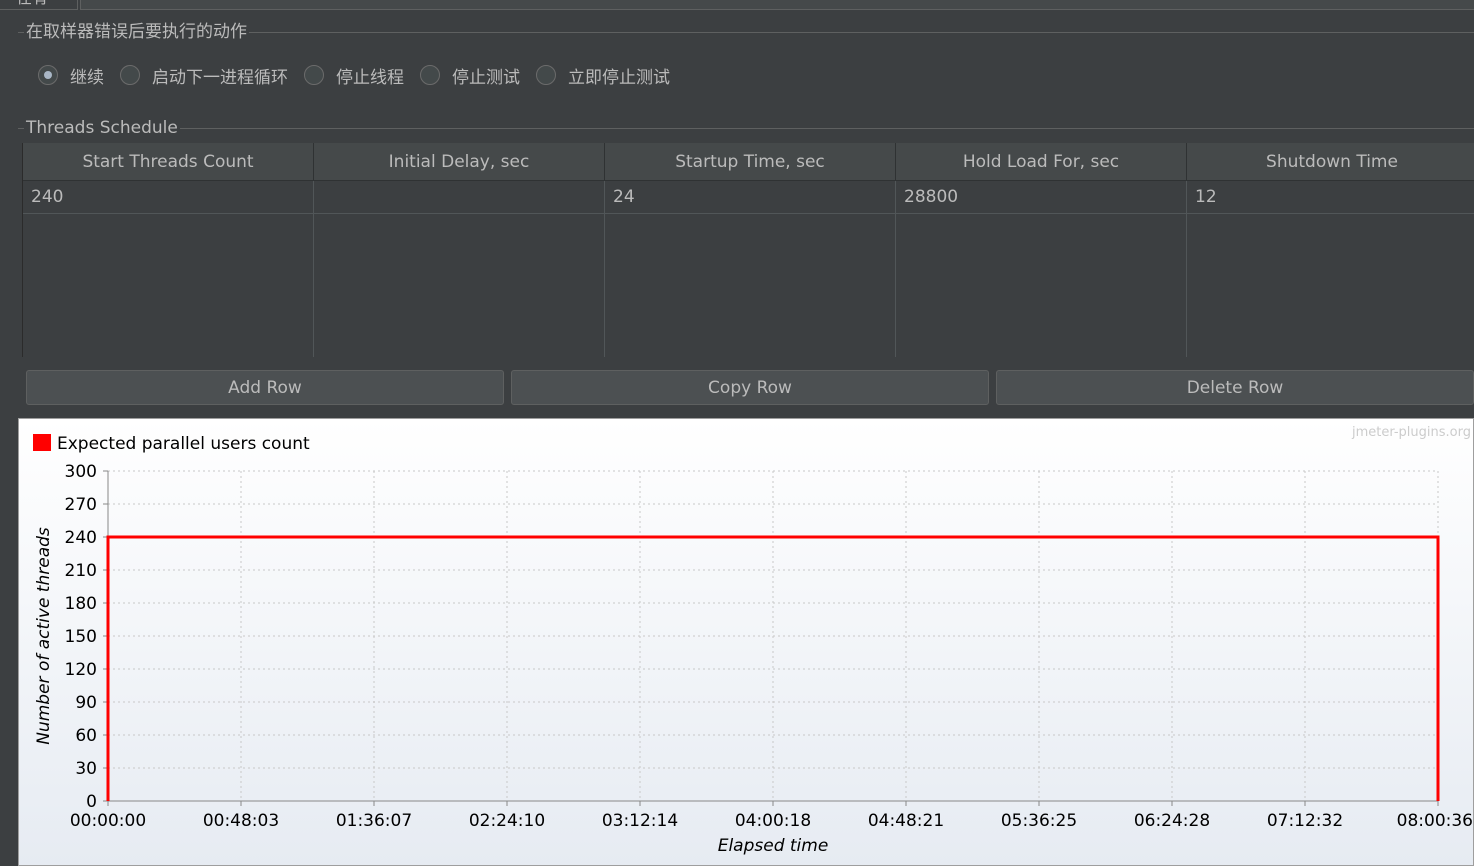  I want to click on x-tick-label: 00:00:00, so click(108, 821).